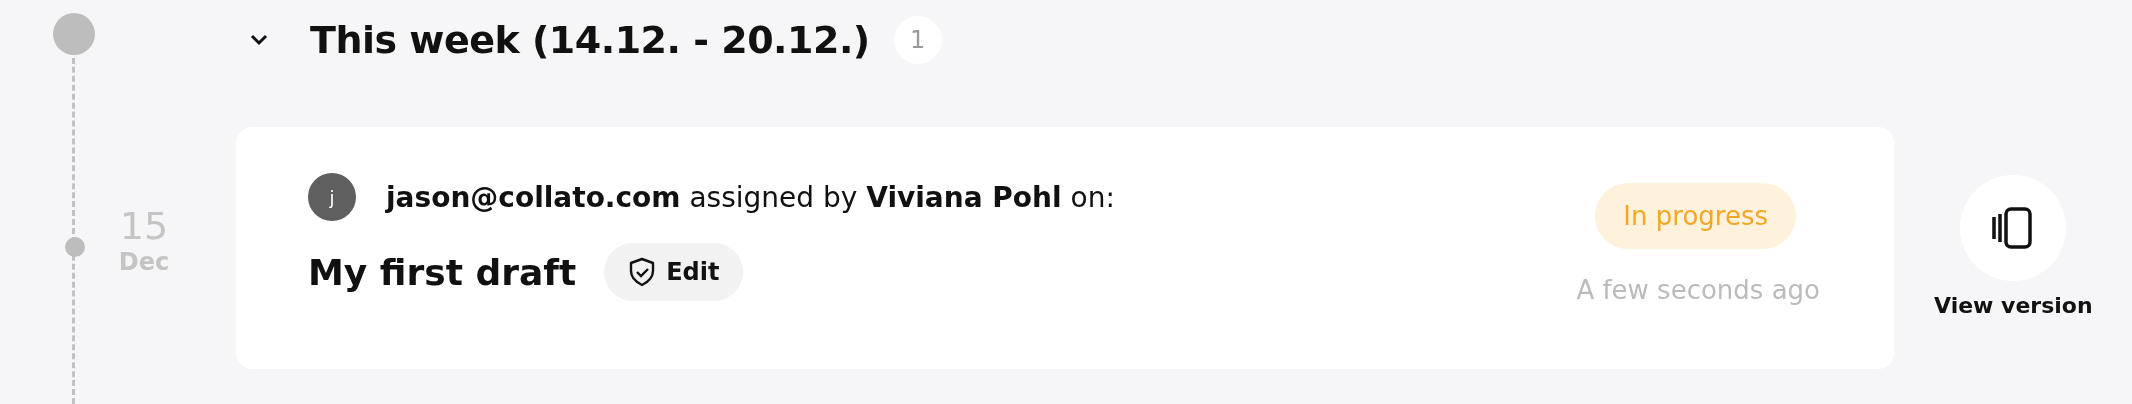  What do you see at coordinates (2013, 305) in the screenshot?
I see `view-version-label: View version` at bounding box center [2013, 305].